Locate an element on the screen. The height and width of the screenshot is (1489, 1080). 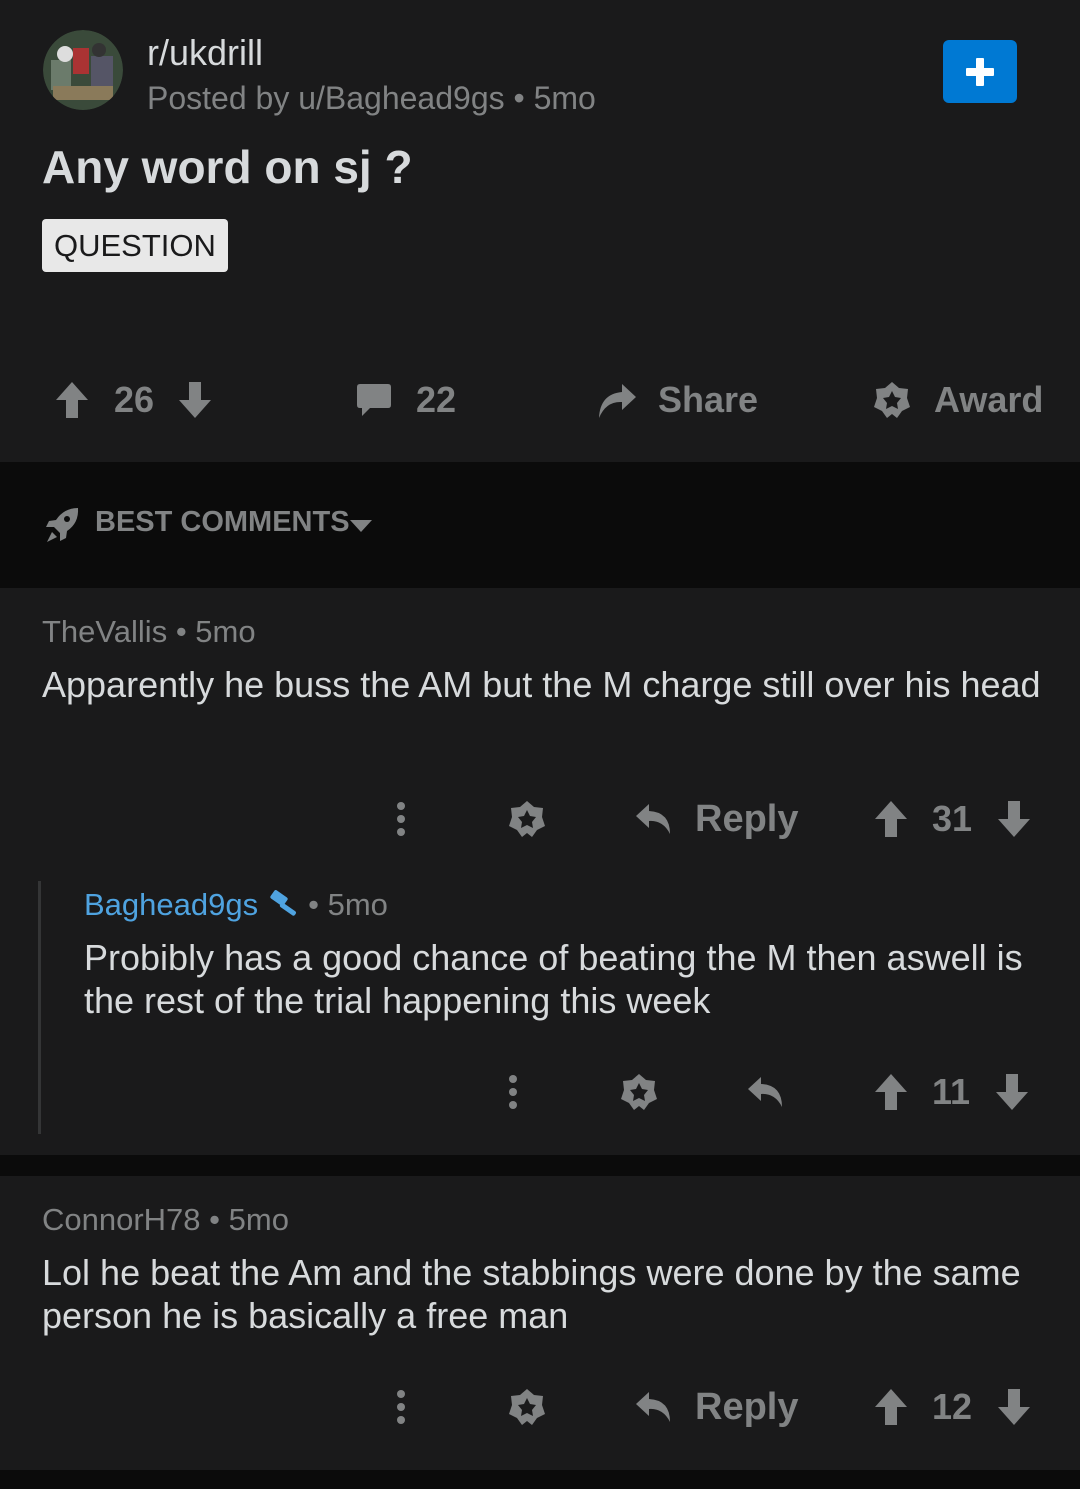
comments-count: 22 is located at coordinates (436, 399).